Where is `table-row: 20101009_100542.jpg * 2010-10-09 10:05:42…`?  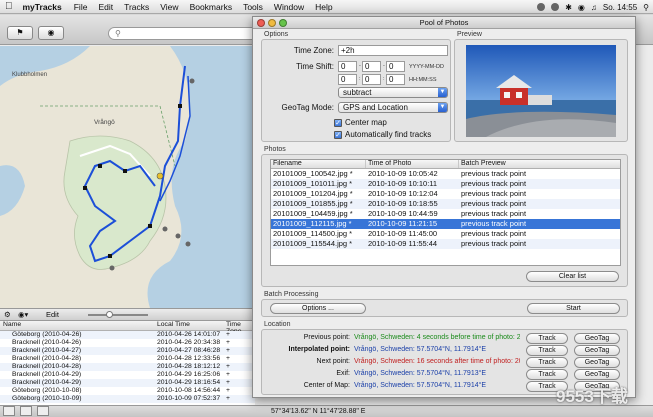
table-row: 20101009_100542.jpg * 2010-10-09 10:05:42… is located at coordinates (445, 174).